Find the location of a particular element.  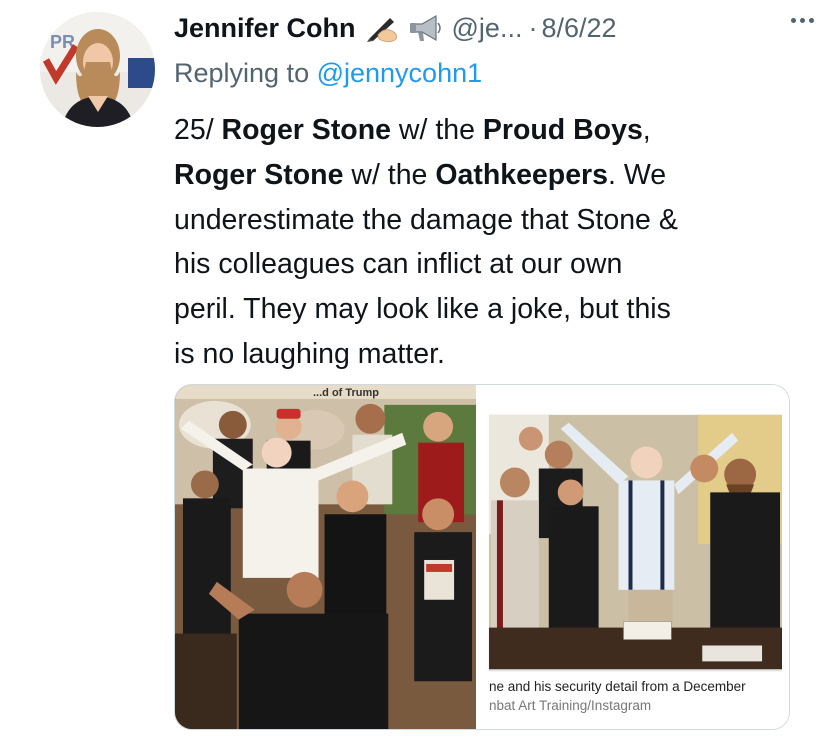

photo-caption-credit: nbat Art Training/Instagram is located at coordinates (570, 705).